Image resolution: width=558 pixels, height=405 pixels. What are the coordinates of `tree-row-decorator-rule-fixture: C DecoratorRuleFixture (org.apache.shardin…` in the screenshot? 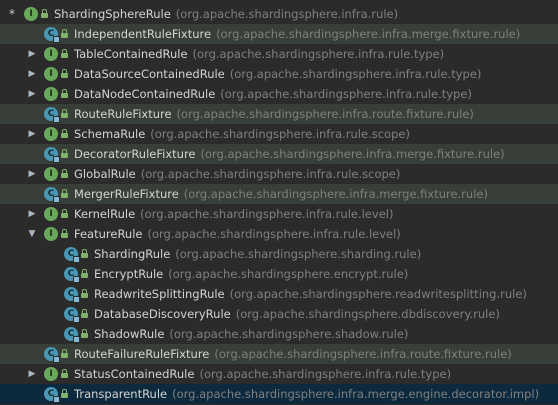 It's located at (279, 154).